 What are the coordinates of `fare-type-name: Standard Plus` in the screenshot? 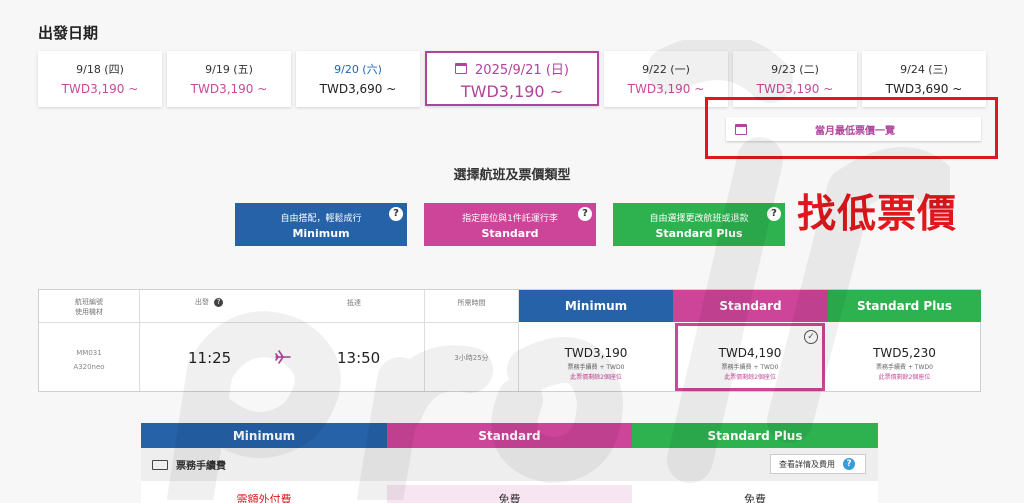 It's located at (699, 233).